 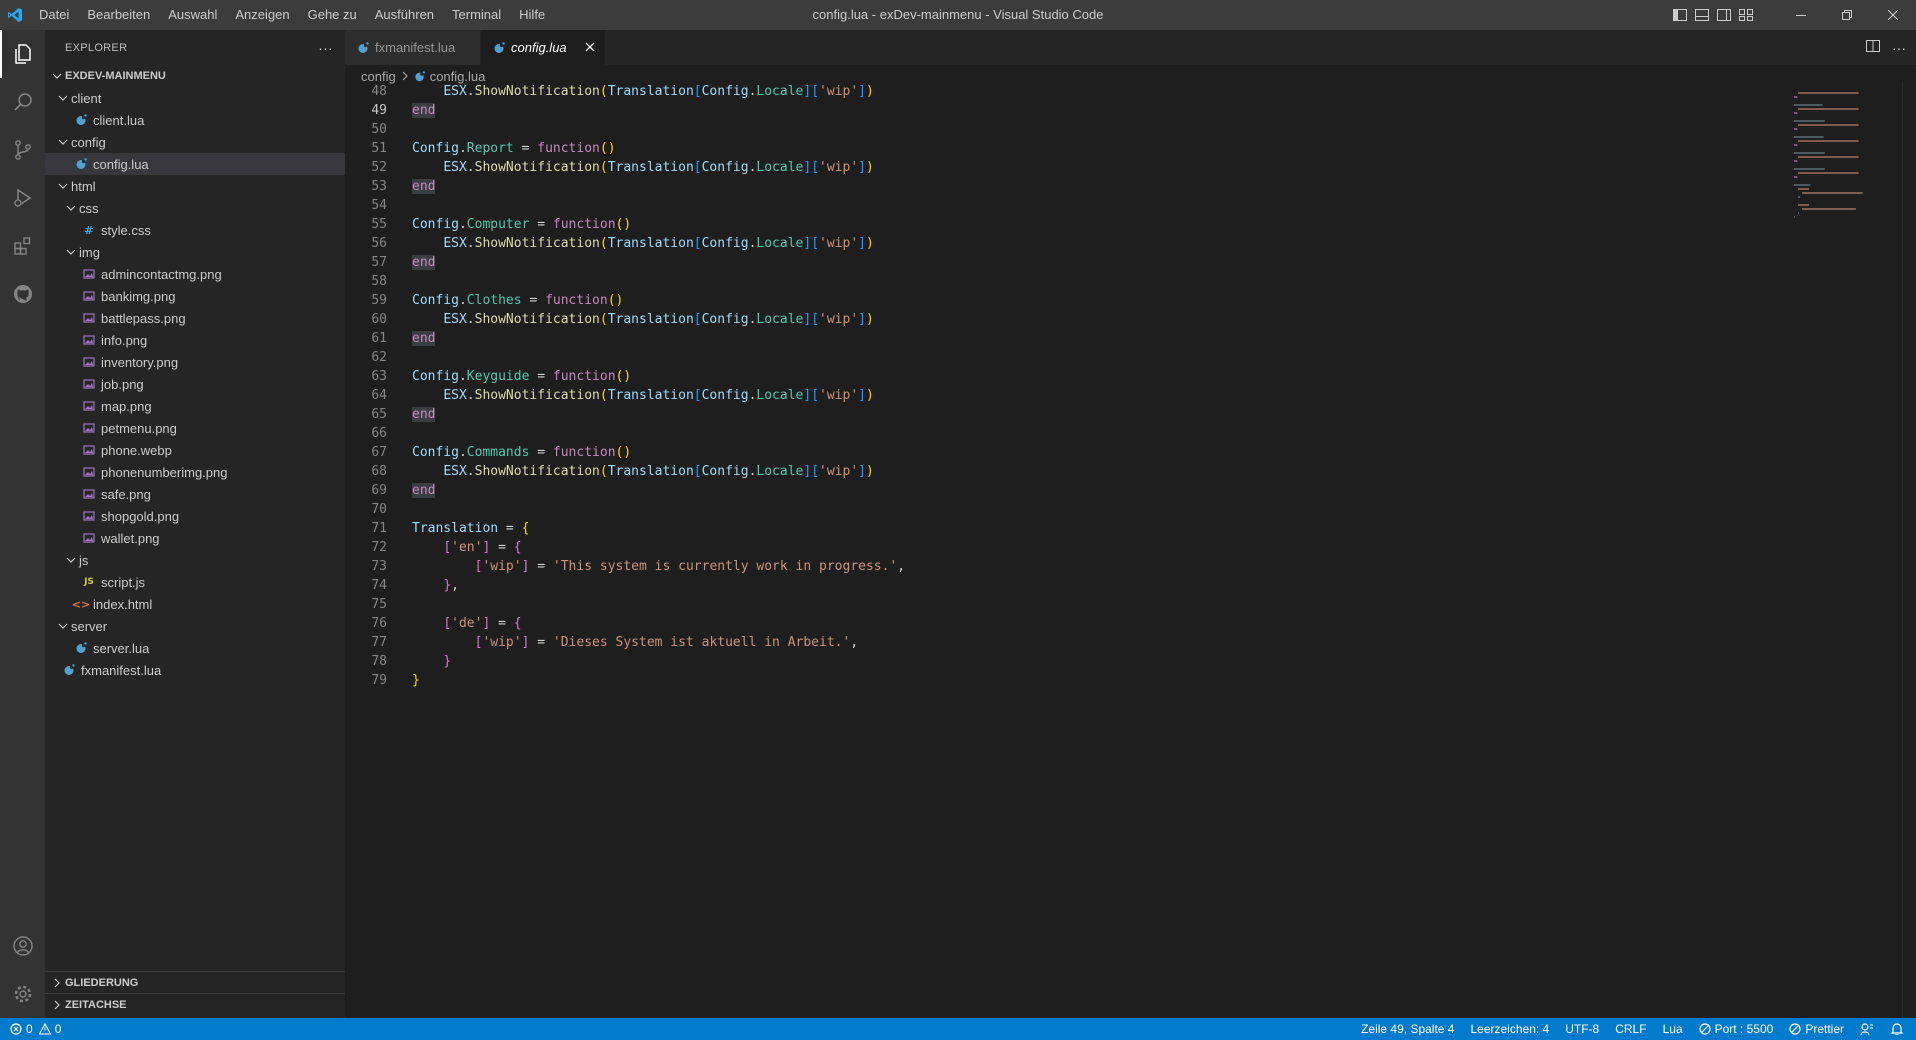 What do you see at coordinates (195, 142) in the screenshot?
I see `tree-folder: config` at bounding box center [195, 142].